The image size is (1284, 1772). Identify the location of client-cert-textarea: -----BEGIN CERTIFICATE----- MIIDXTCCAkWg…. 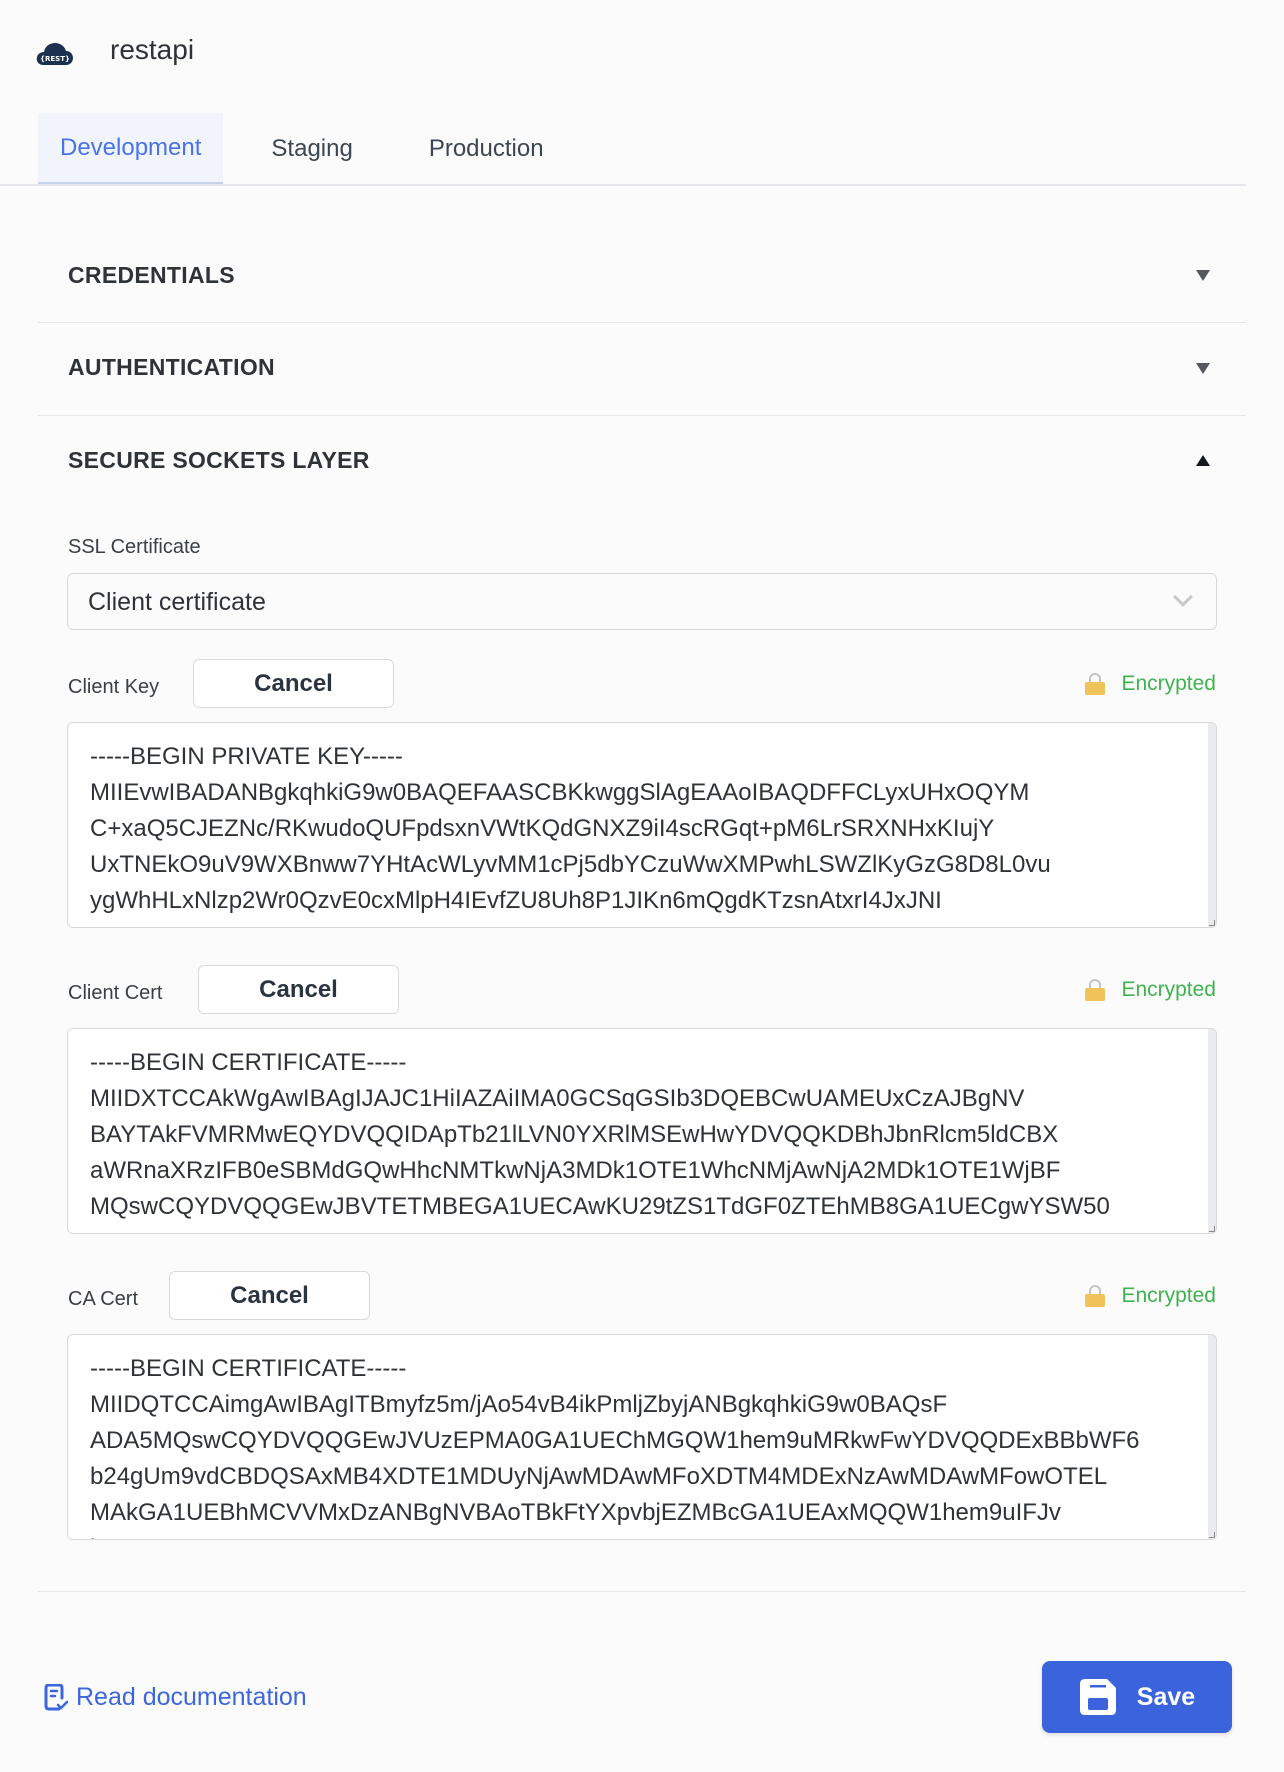
(642, 1131).